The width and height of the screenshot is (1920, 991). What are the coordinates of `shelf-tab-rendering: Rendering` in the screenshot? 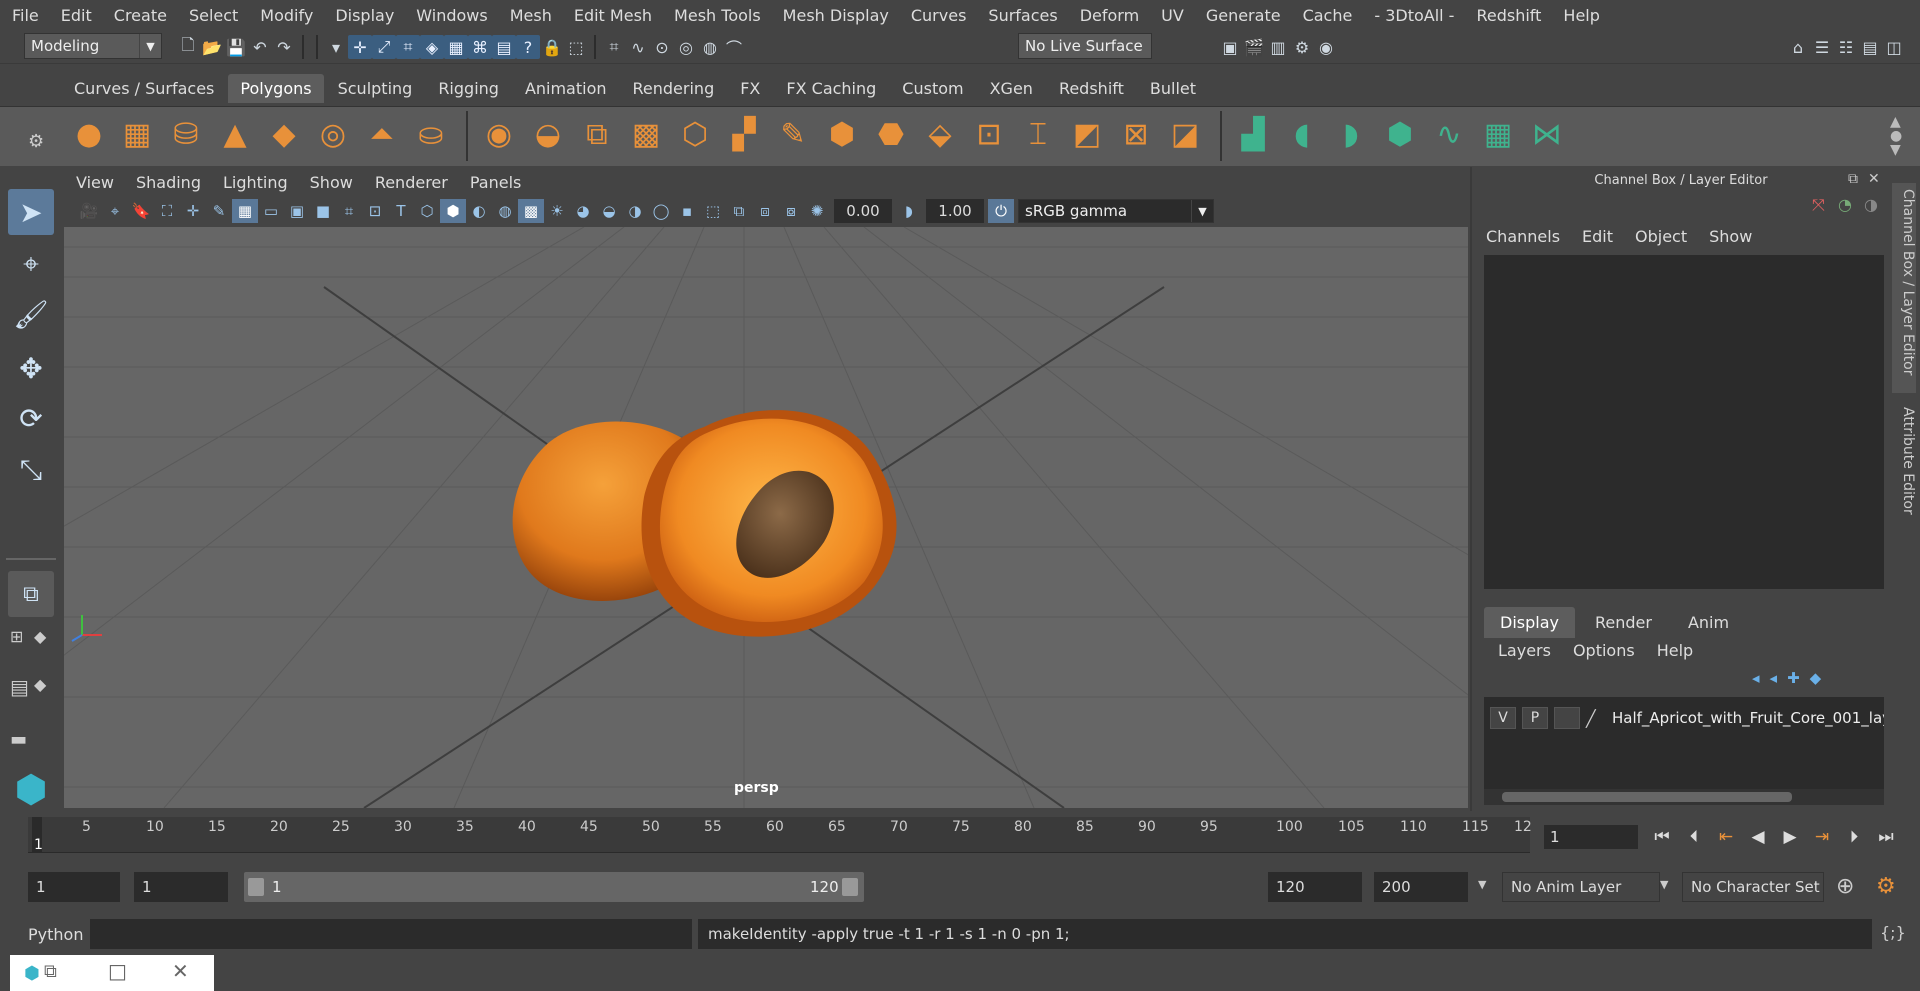 It's located at (674, 88).